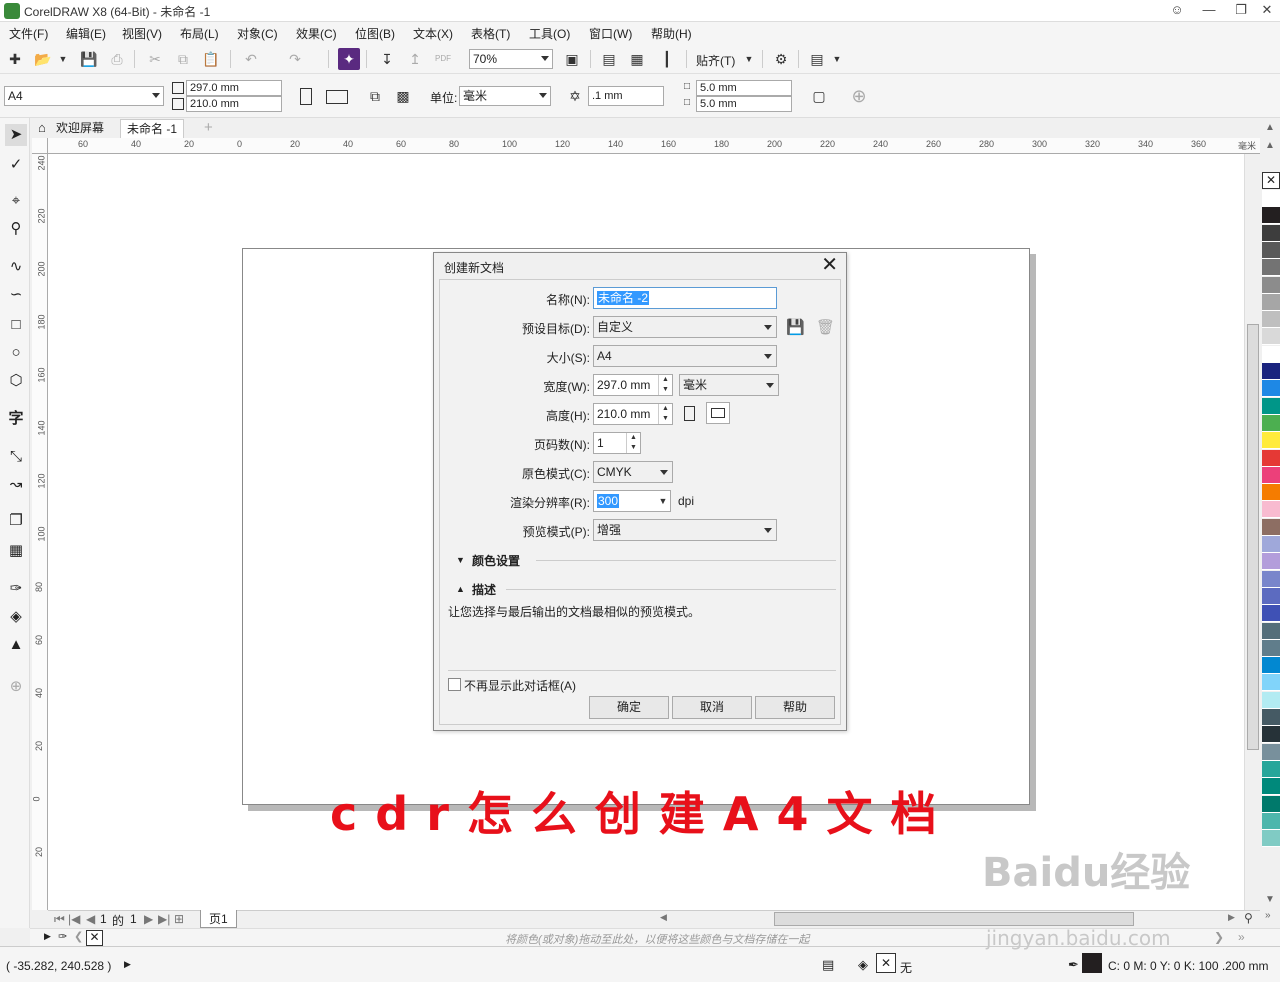 Image resolution: width=1280 pixels, height=982 pixels. I want to click on polygon-tool-icon: ⬡, so click(16, 381).